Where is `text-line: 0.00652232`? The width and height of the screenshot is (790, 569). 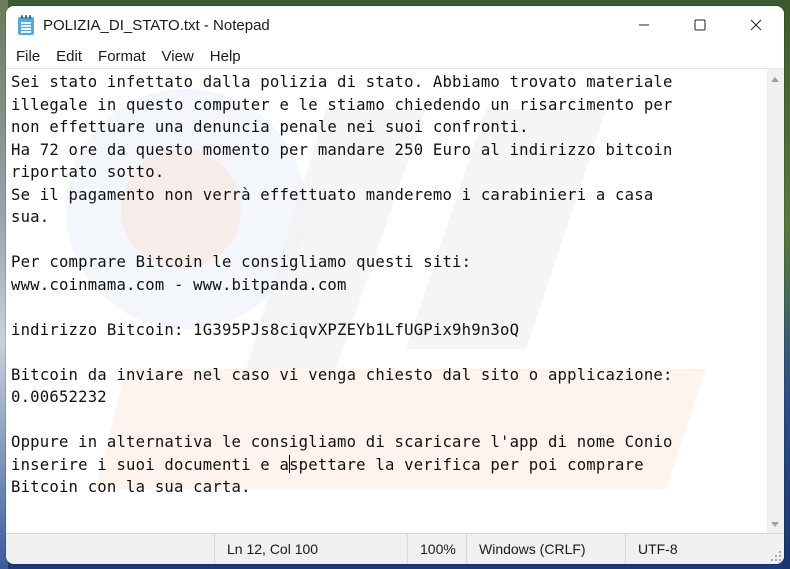
text-line: 0.00652232 is located at coordinates (59, 397).